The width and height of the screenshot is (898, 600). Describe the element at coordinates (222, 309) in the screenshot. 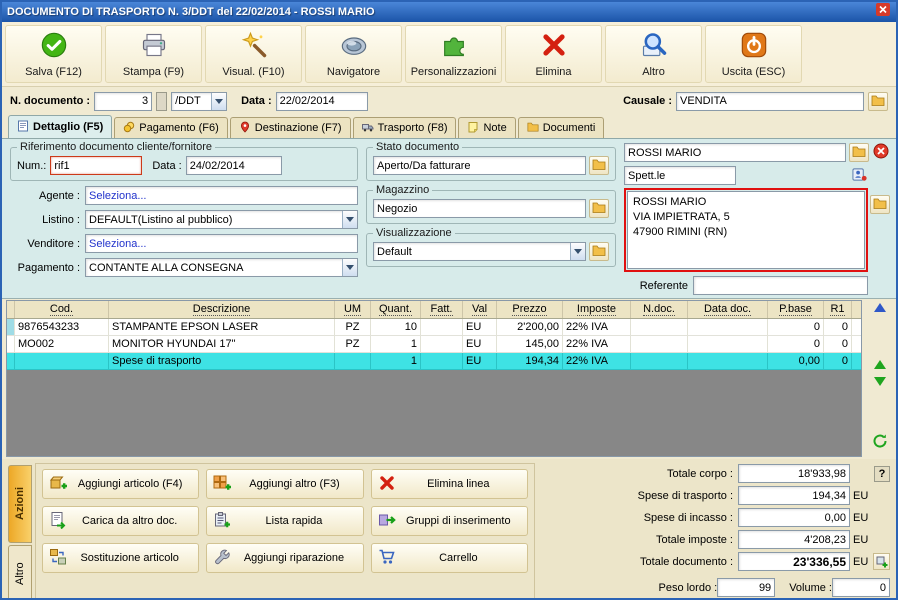

I see `col-descrizione: Descrizione` at that location.